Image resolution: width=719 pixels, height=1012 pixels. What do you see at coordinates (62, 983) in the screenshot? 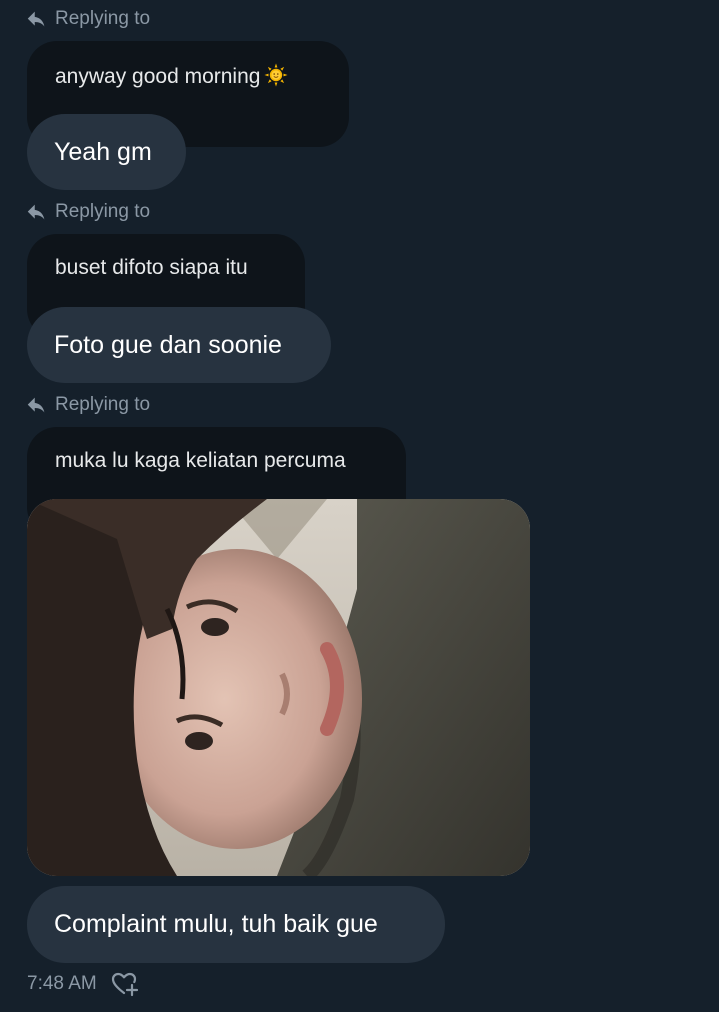
I see `timestamp: 7:48 AM` at bounding box center [62, 983].